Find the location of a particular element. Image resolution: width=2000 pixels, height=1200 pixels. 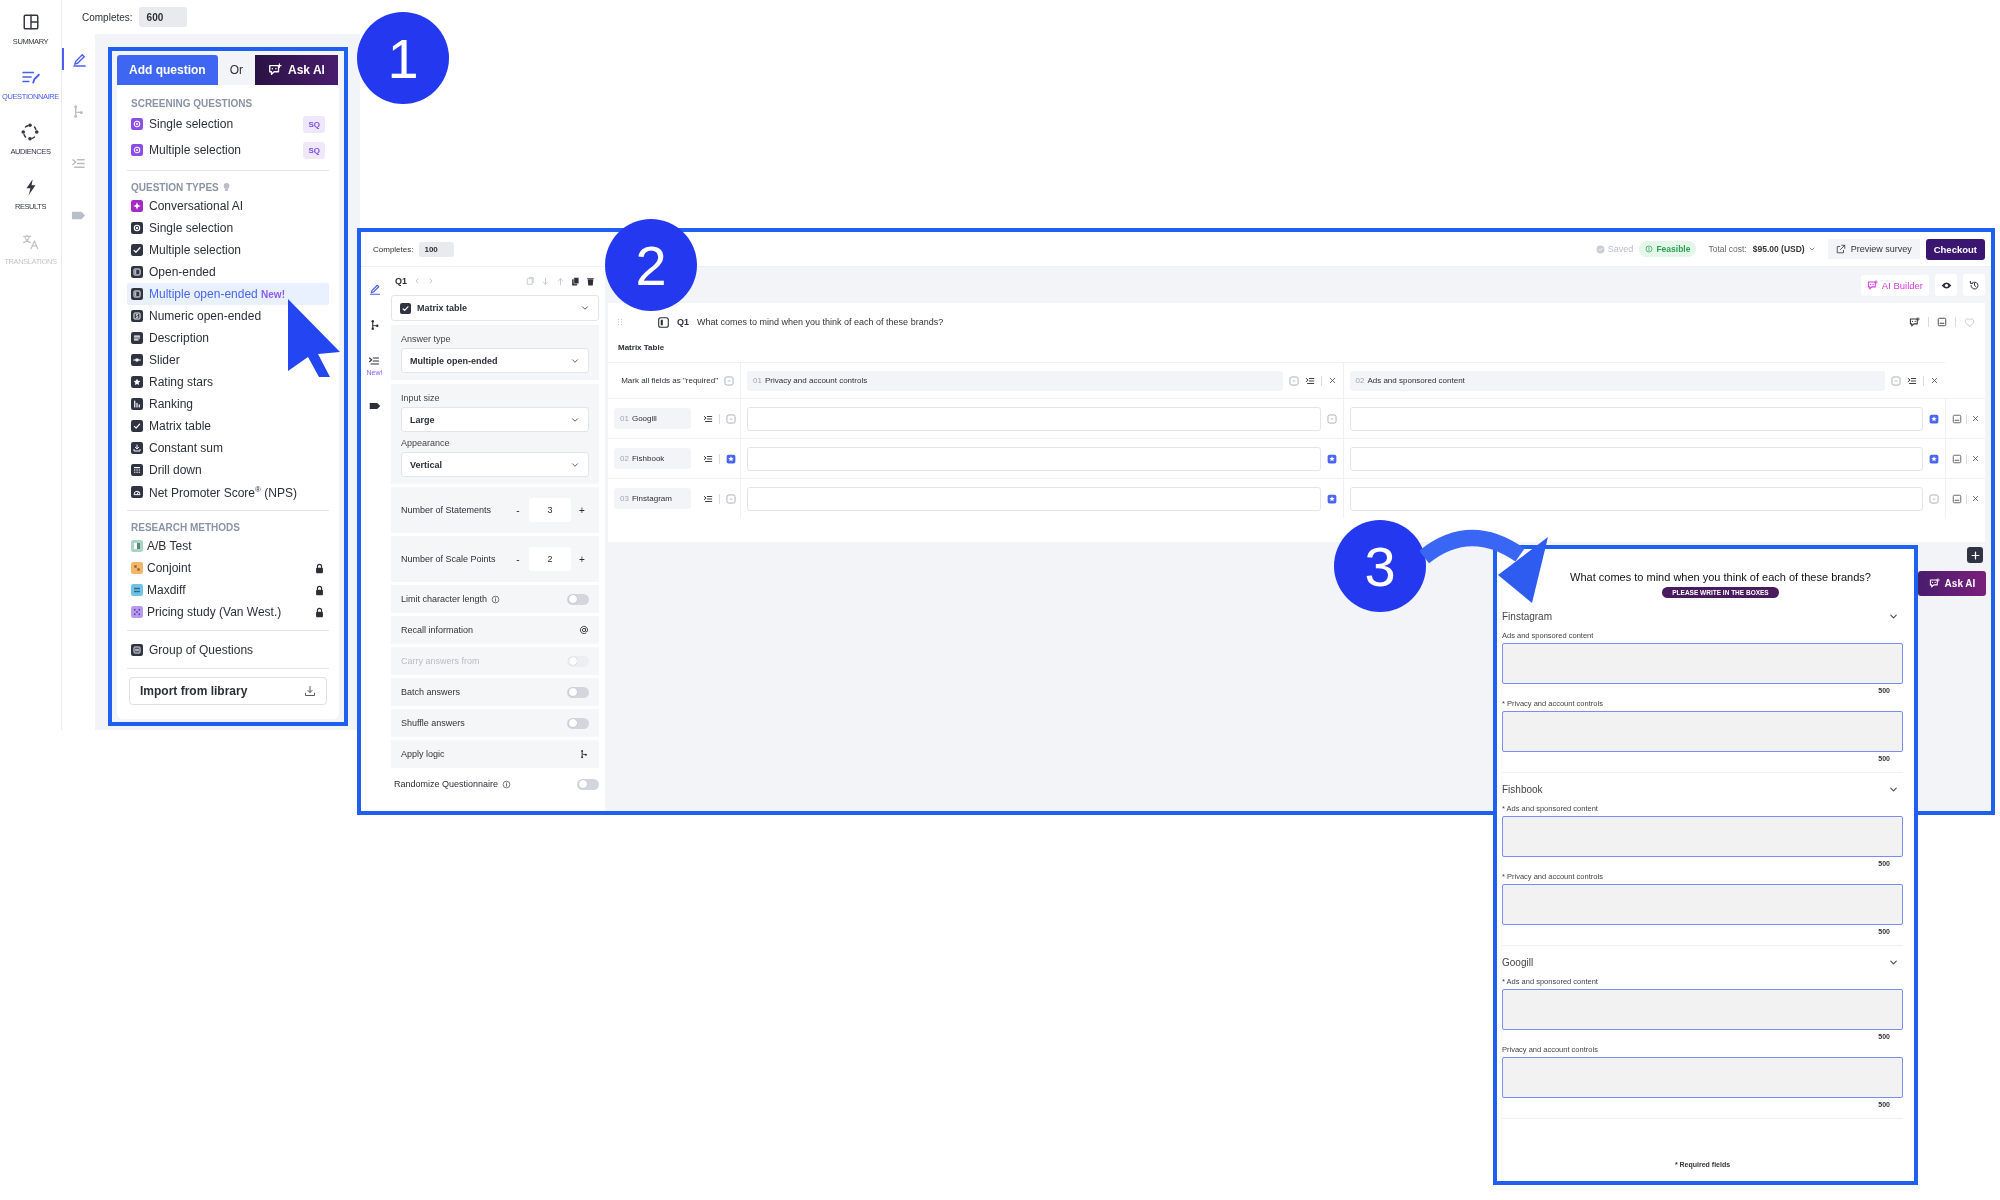

completes-field: 600 is located at coordinates (162, 17).